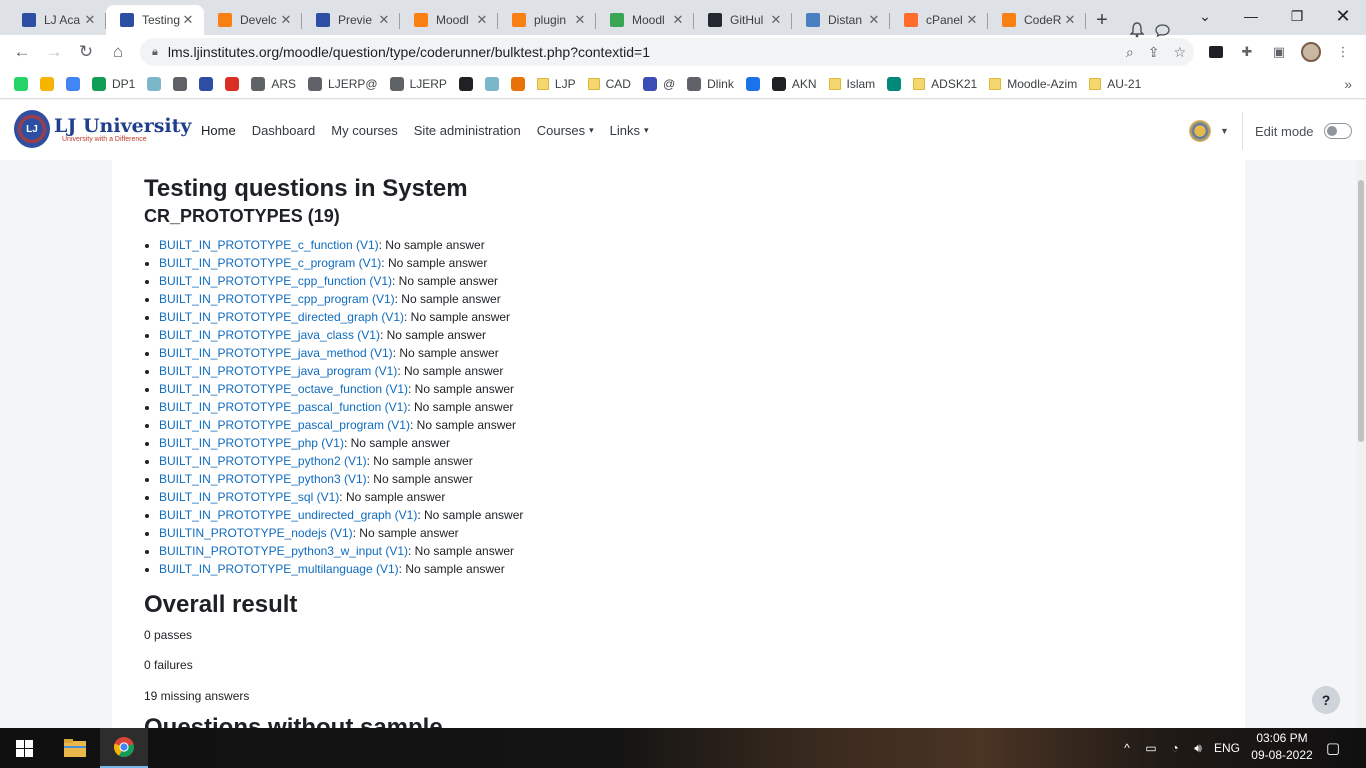 The height and width of the screenshot is (768, 1366). I want to click on notification-center-icon: ▢, so click(1333, 748).